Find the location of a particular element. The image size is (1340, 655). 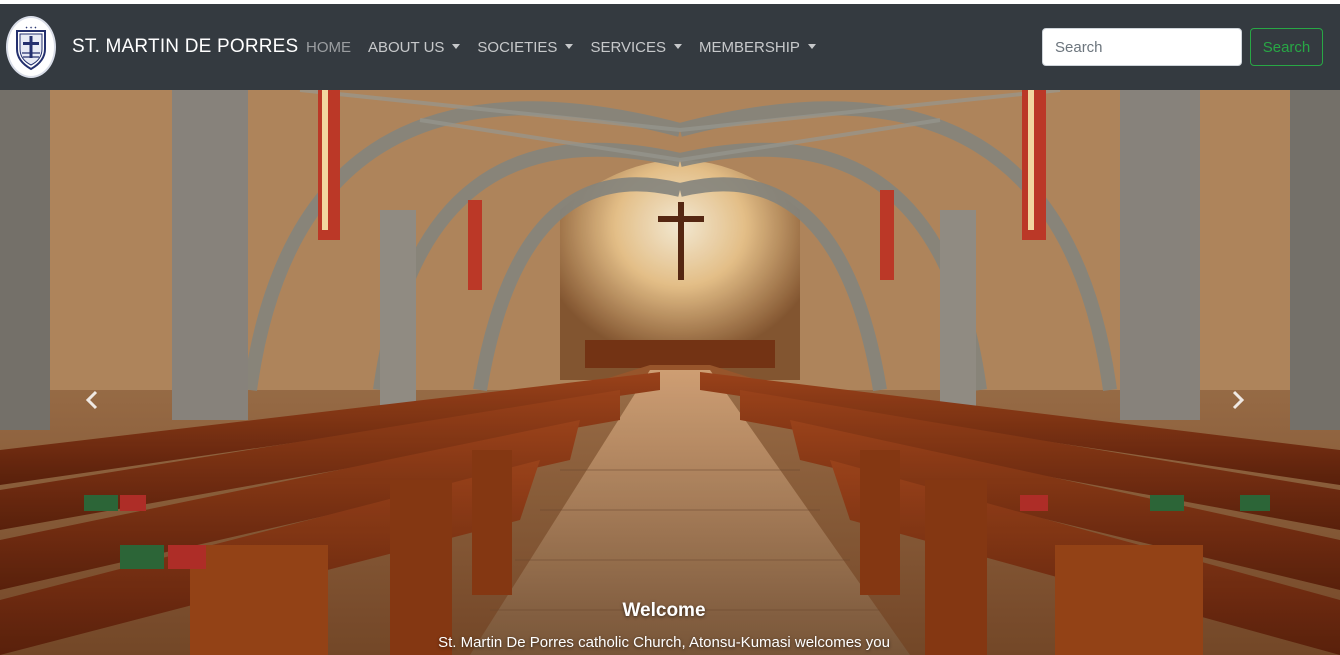

nav-membership: MEMBERSHIP is located at coordinates (757, 47).